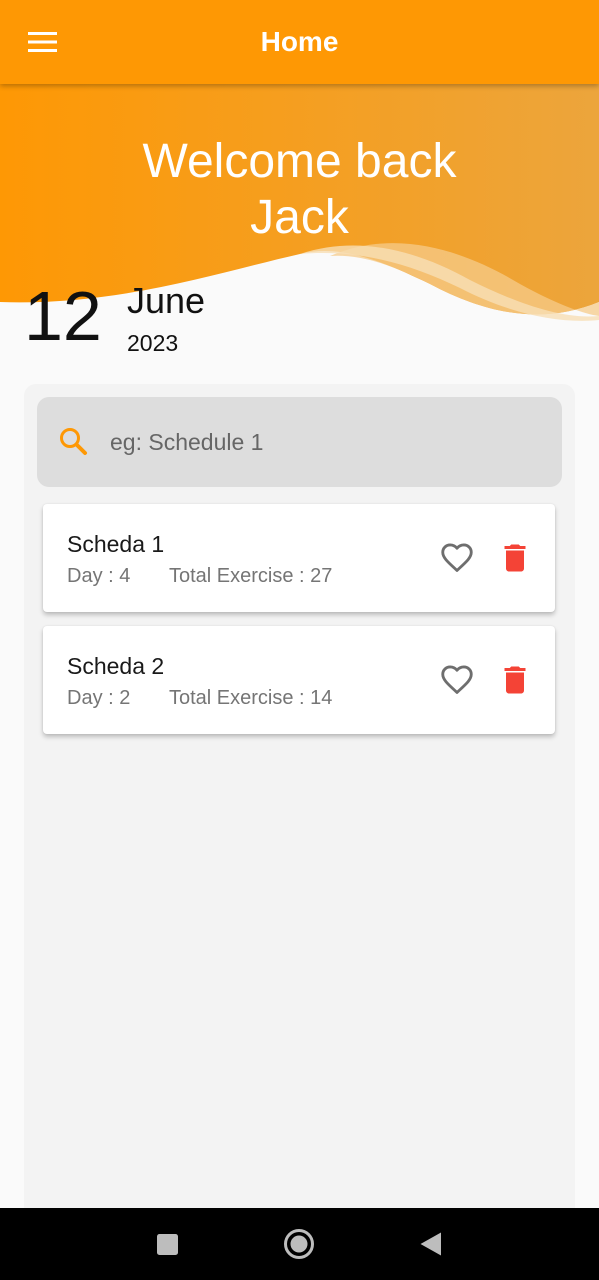 Image resolution: width=599 pixels, height=1280 pixels. What do you see at coordinates (299, 161) in the screenshot?
I see `welcome-line: Welcome back` at bounding box center [299, 161].